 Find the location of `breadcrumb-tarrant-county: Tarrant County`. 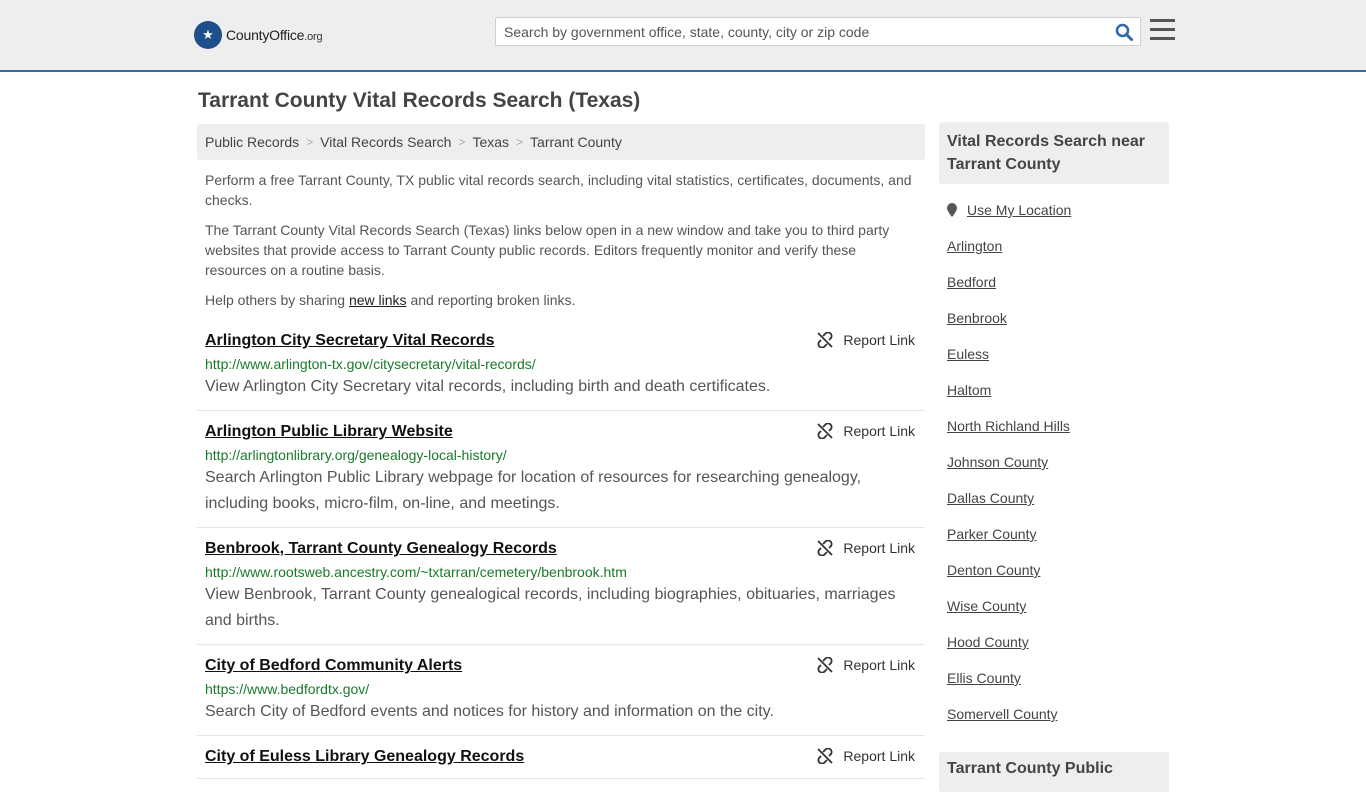

breadcrumb-tarrant-county: Tarrant County is located at coordinates (576, 142).